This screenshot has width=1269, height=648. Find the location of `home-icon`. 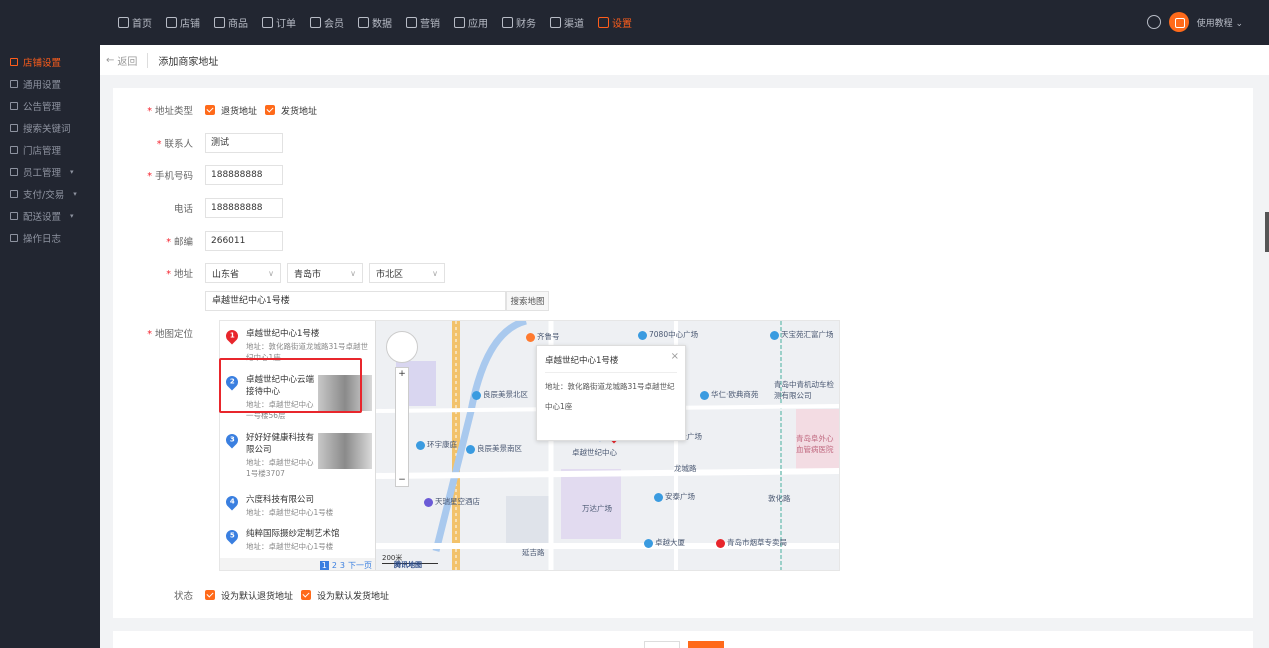

home-icon is located at coordinates (123, 22).